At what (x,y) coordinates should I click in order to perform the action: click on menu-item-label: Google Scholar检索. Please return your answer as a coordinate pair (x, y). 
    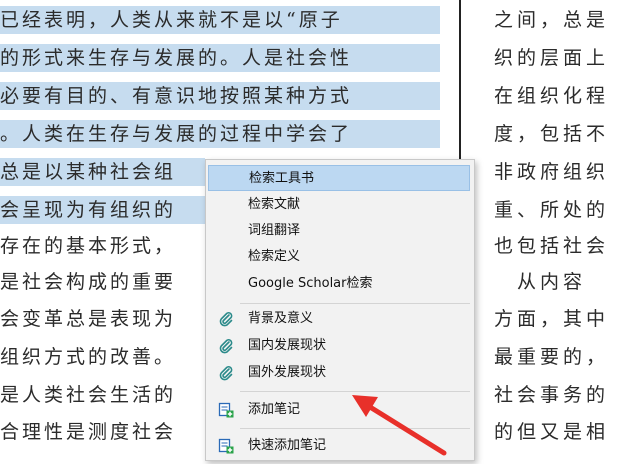
    Looking at the image, I should click on (310, 283).